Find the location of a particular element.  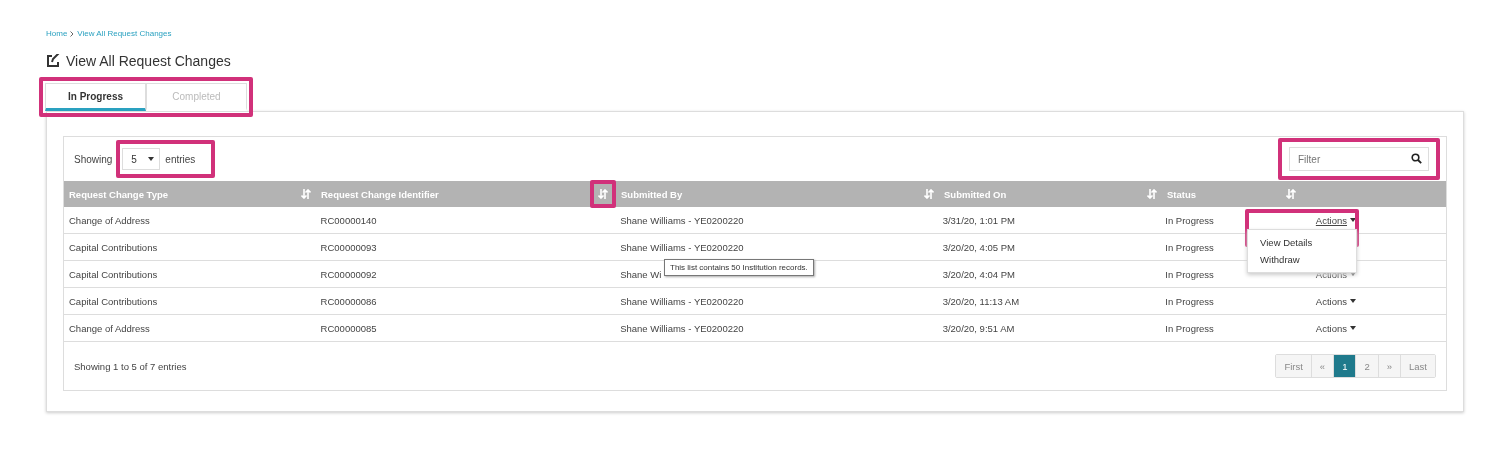

table-cell: RC00000092 is located at coordinates (348, 274).